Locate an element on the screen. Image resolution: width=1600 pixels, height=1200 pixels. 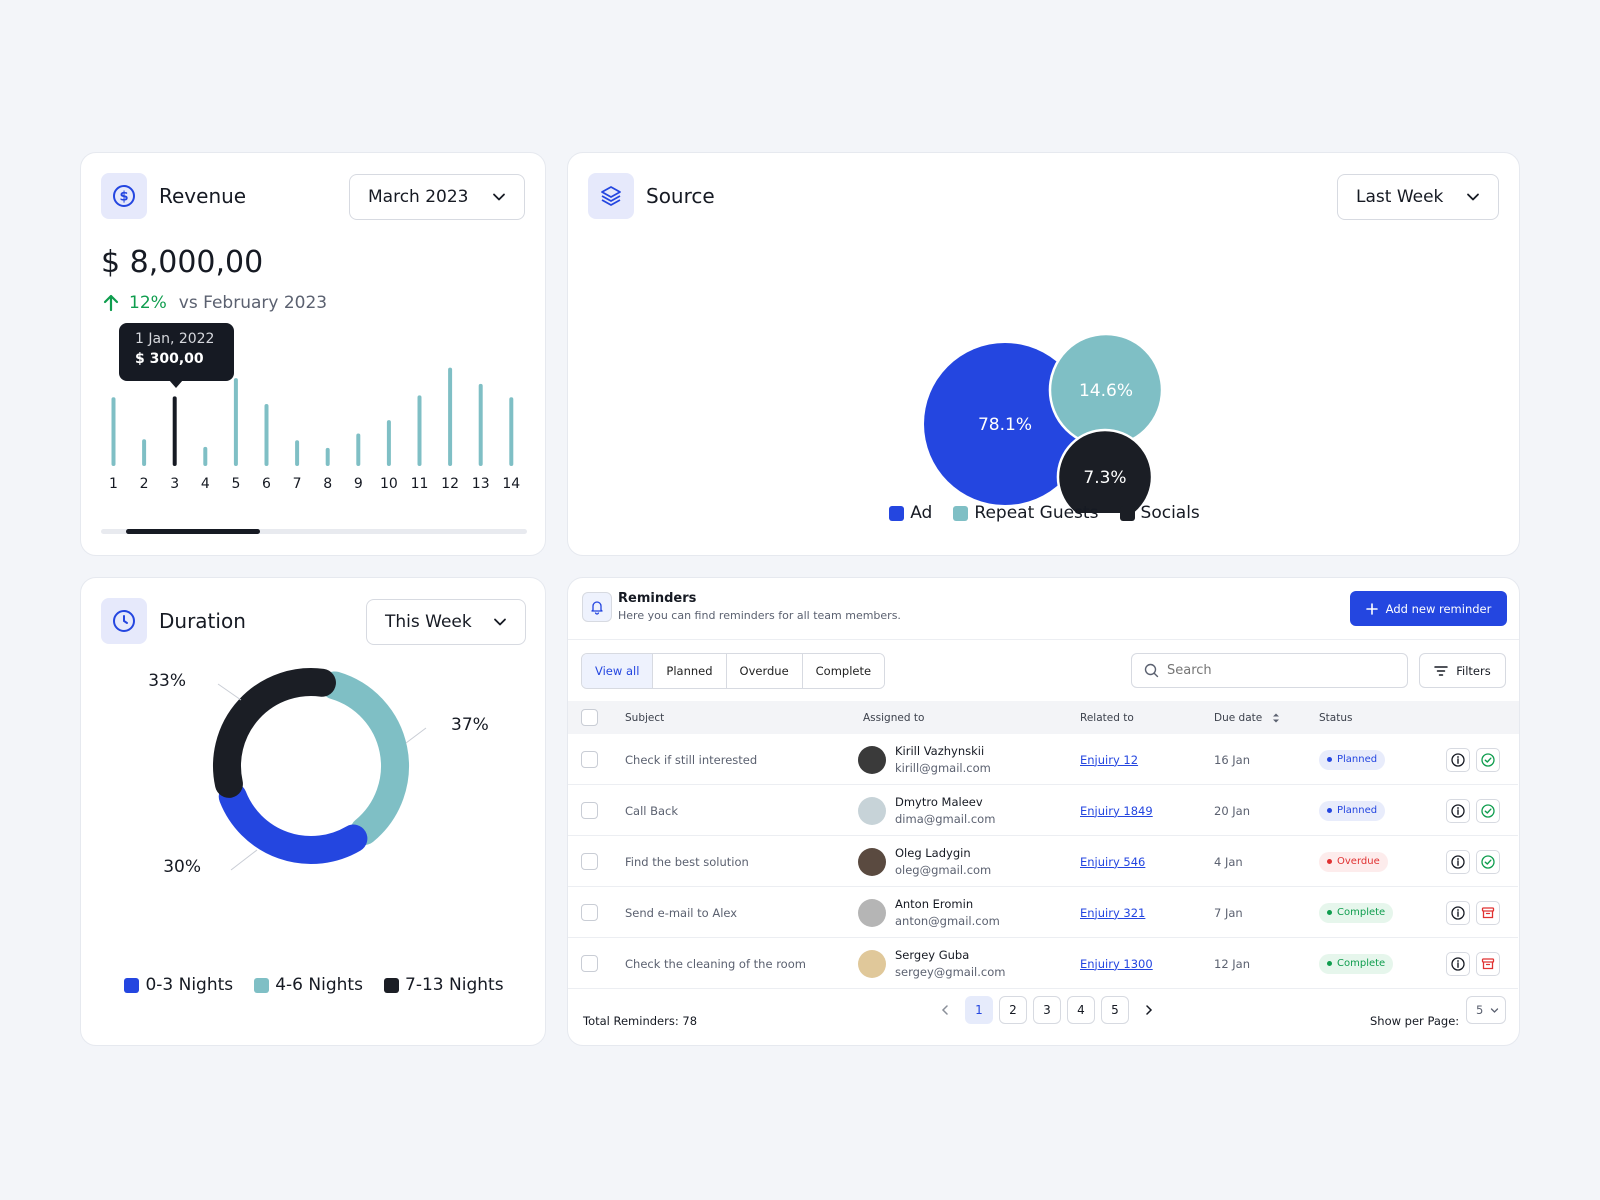
x-tick-label: 8 is located at coordinates (327, 484).